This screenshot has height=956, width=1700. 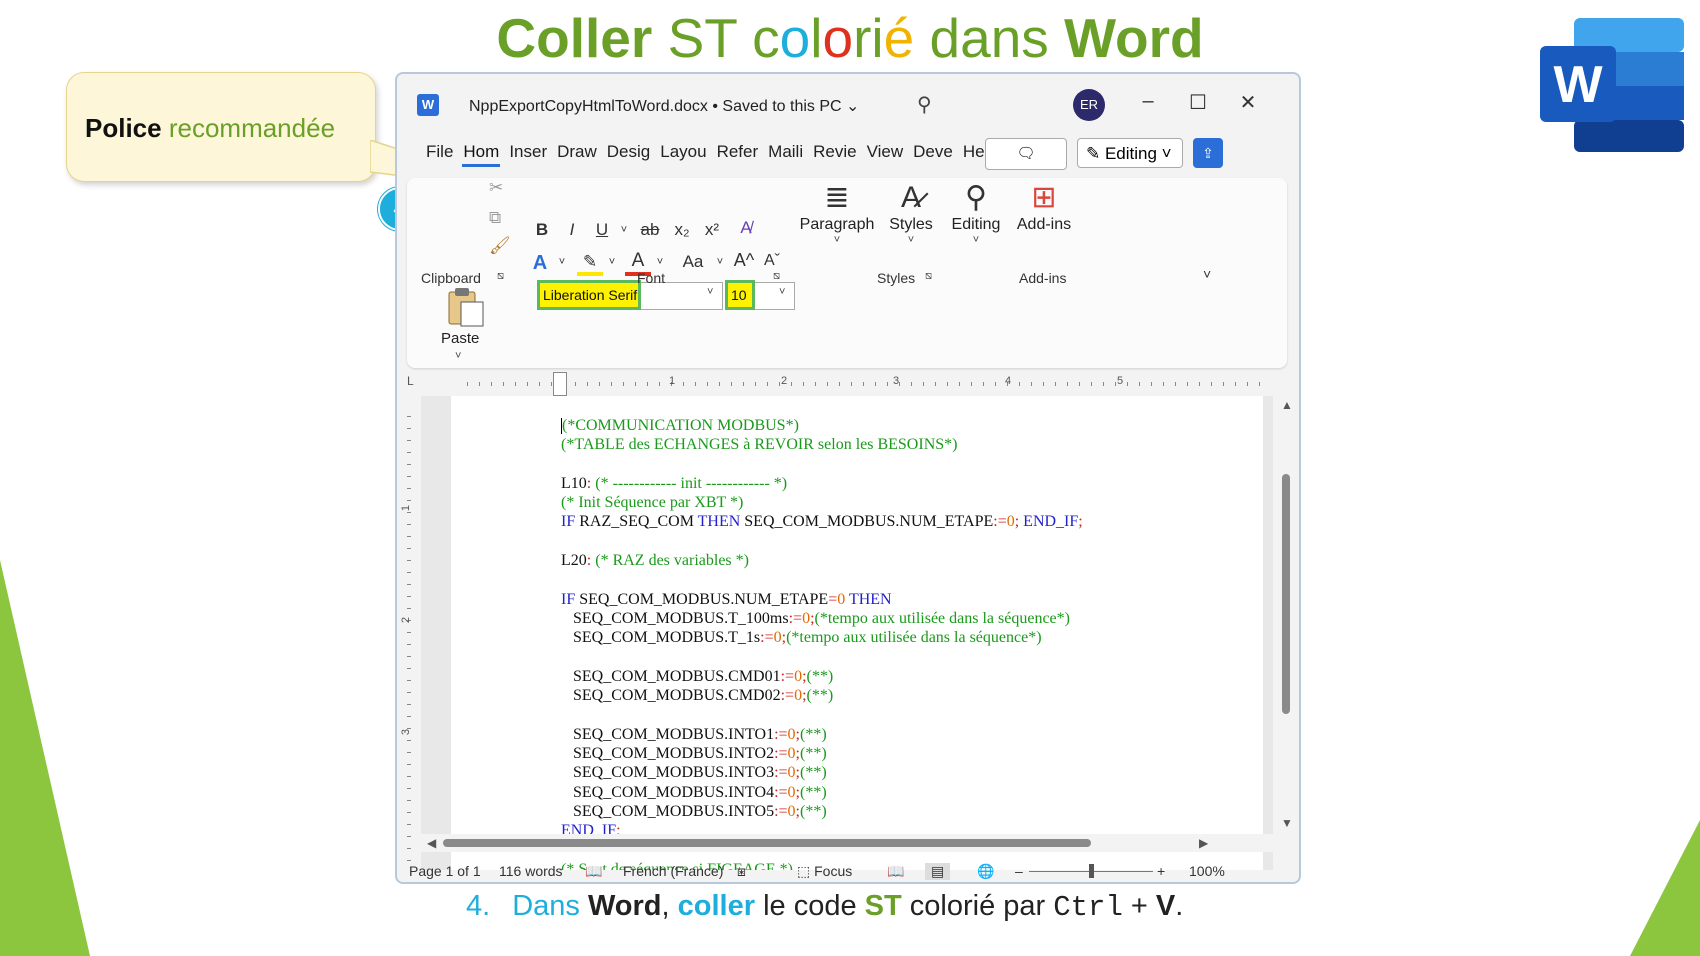 I want to click on bold-button: B, so click(x=542, y=230).